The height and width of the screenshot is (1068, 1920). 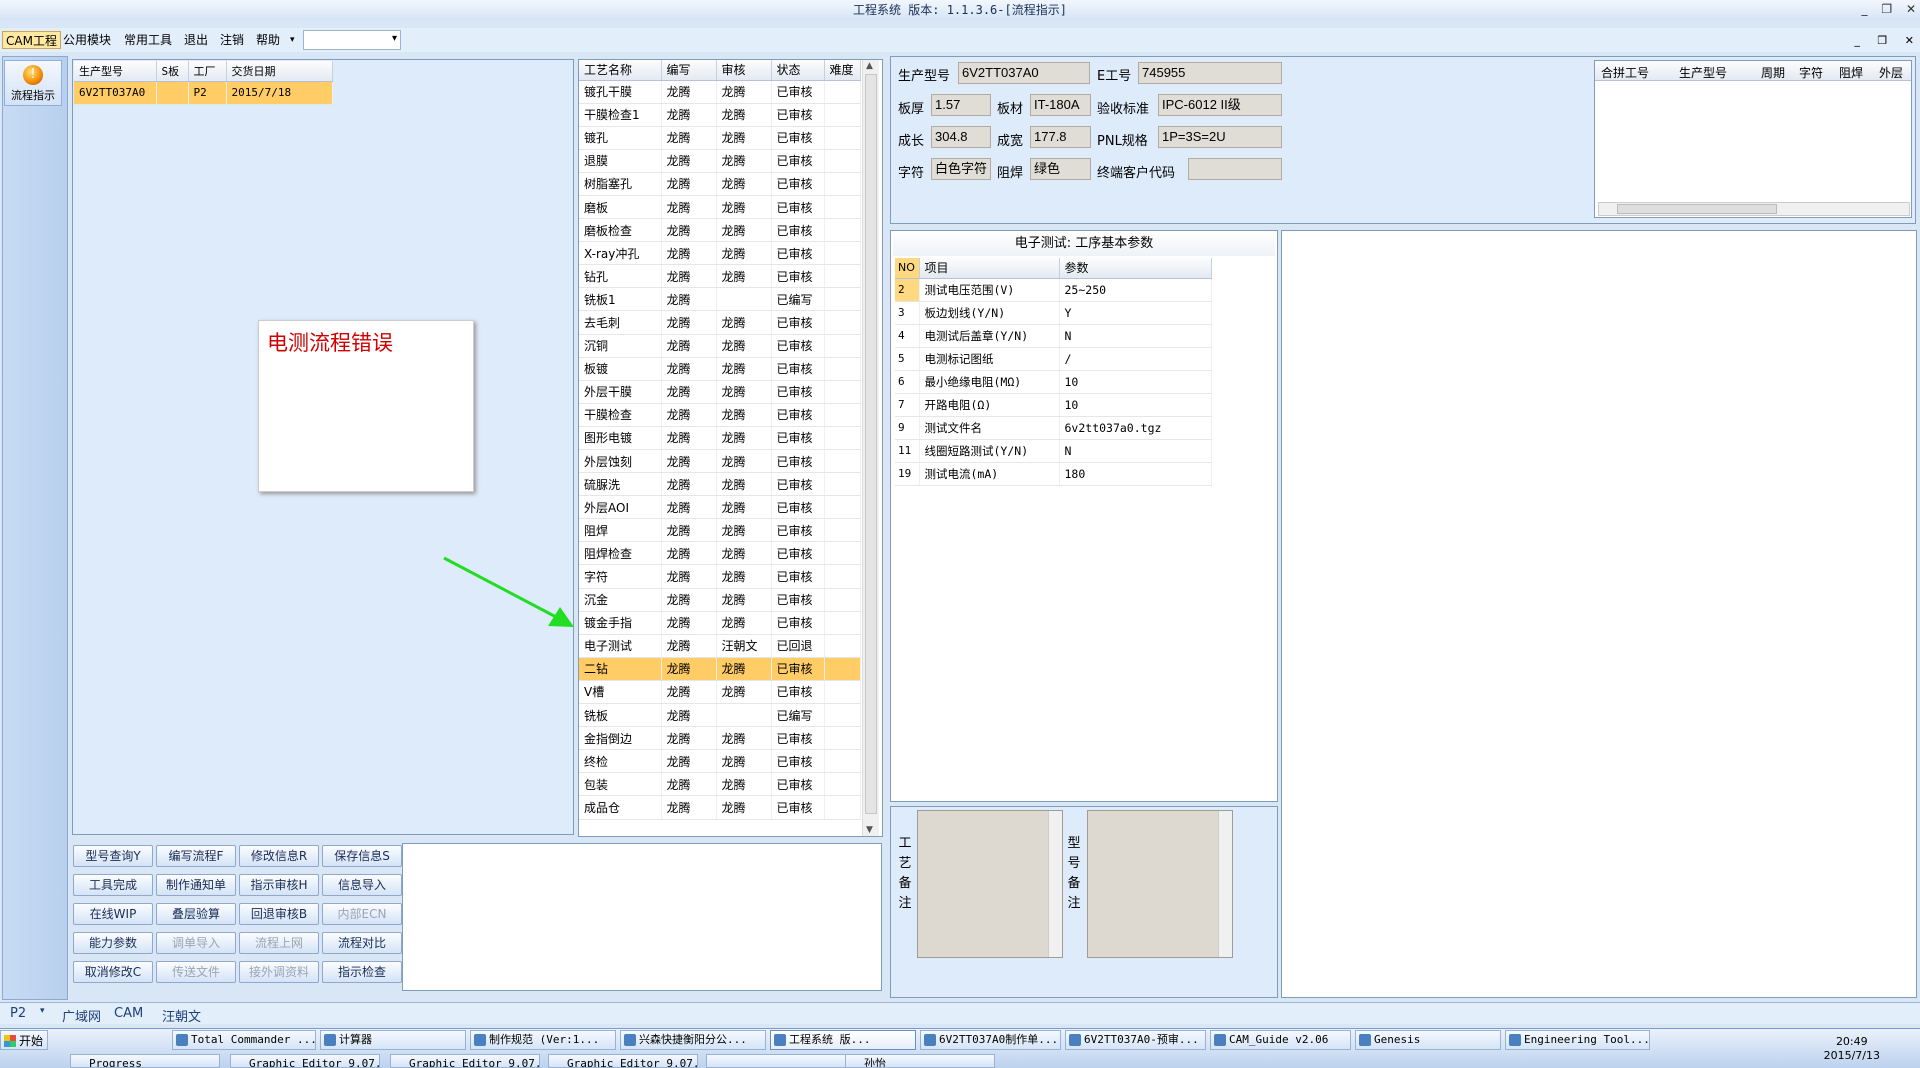 What do you see at coordinates (720, 253) in the screenshot?
I see `table-row: X-ray冲孔 龙腾 龙腾 已审核` at bounding box center [720, 253].